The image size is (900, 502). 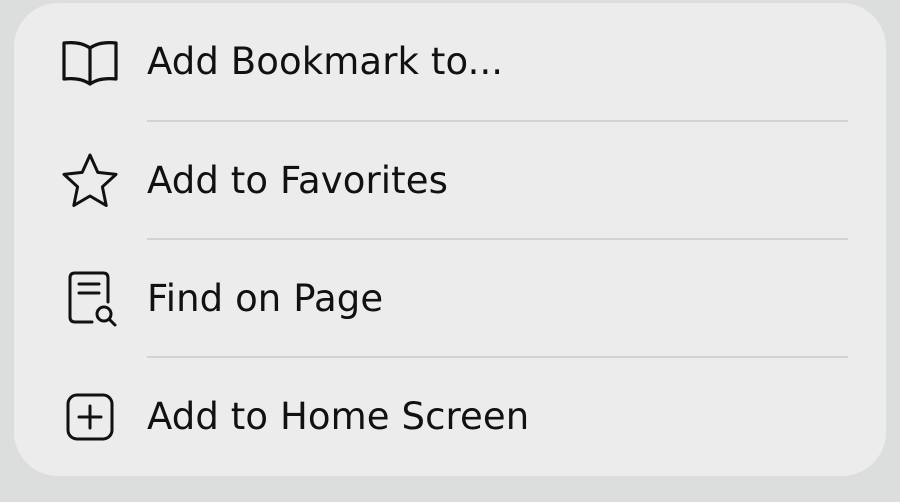 What do you see at coordinates (298, 180) in the screenshot?
I see `menu-item-label: Add to Favorites` at bounding box center [298, 180].